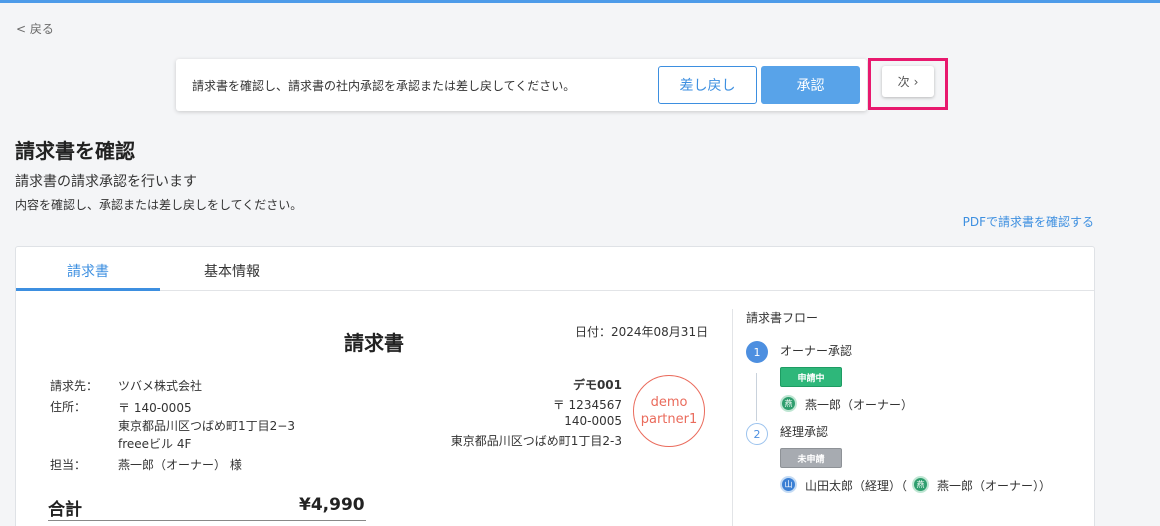 This screenshot has width=1160, height=526. What do you see at coordinates (75, 151) in the screenshot?
I see `page-title: 請求書を確認` at bounding box center [75, 151].